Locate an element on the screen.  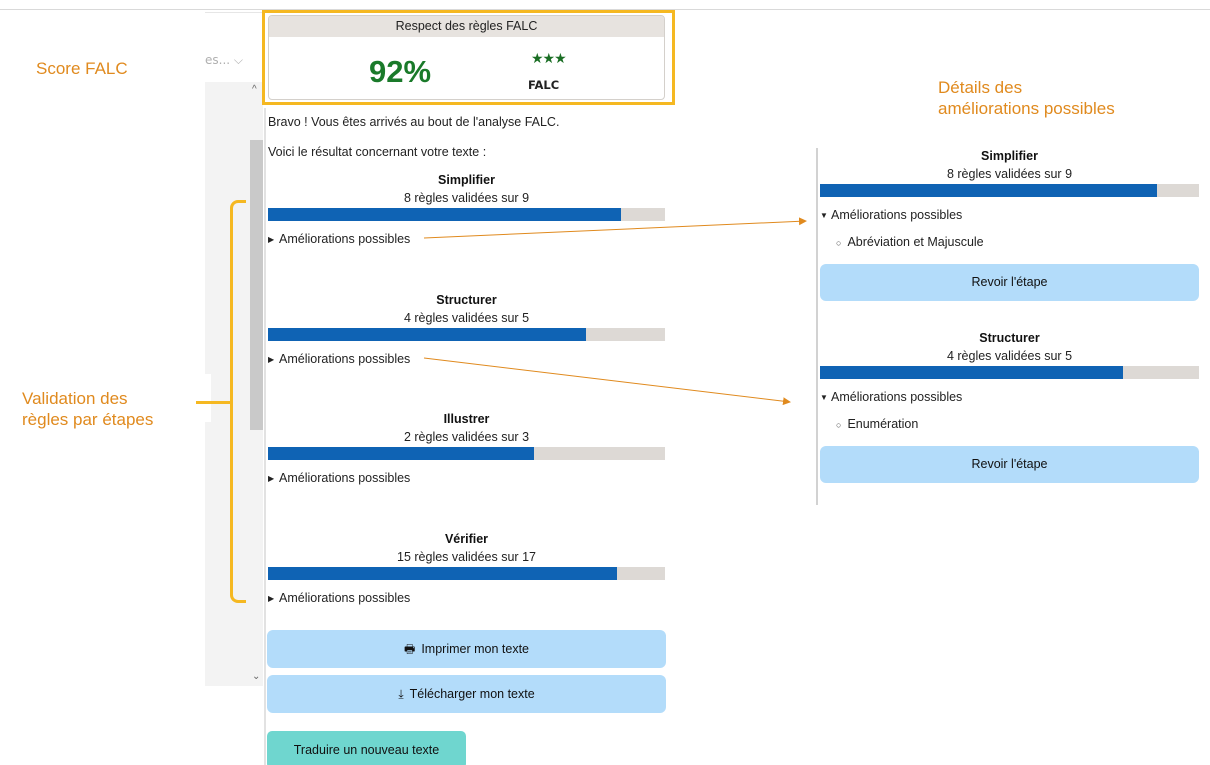
arrow-simplifier is located at coordinates (615, 228).